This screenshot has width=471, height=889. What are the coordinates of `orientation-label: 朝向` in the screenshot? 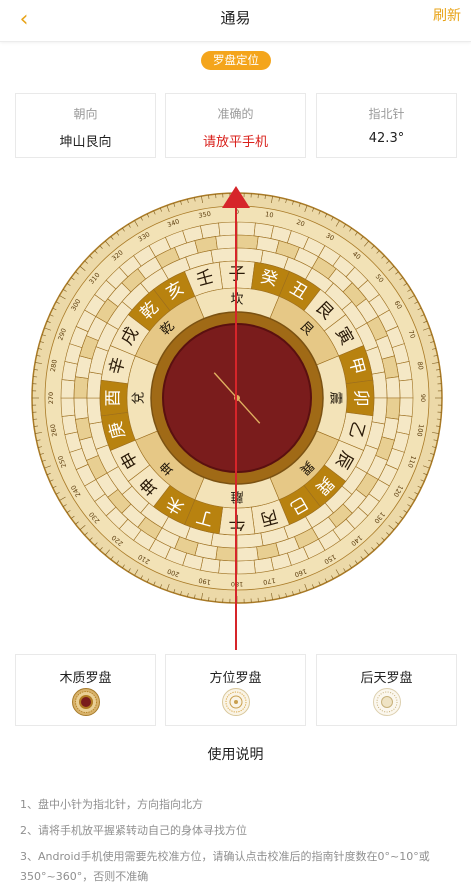 It's located at (85, 114).